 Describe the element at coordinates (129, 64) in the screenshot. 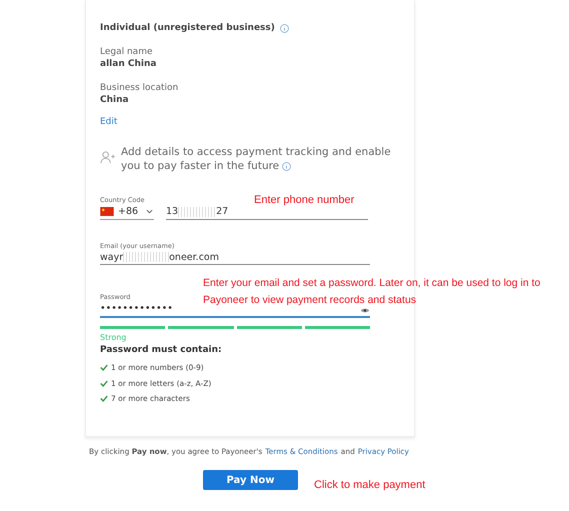

I see `legal-name: allan China` at that location.